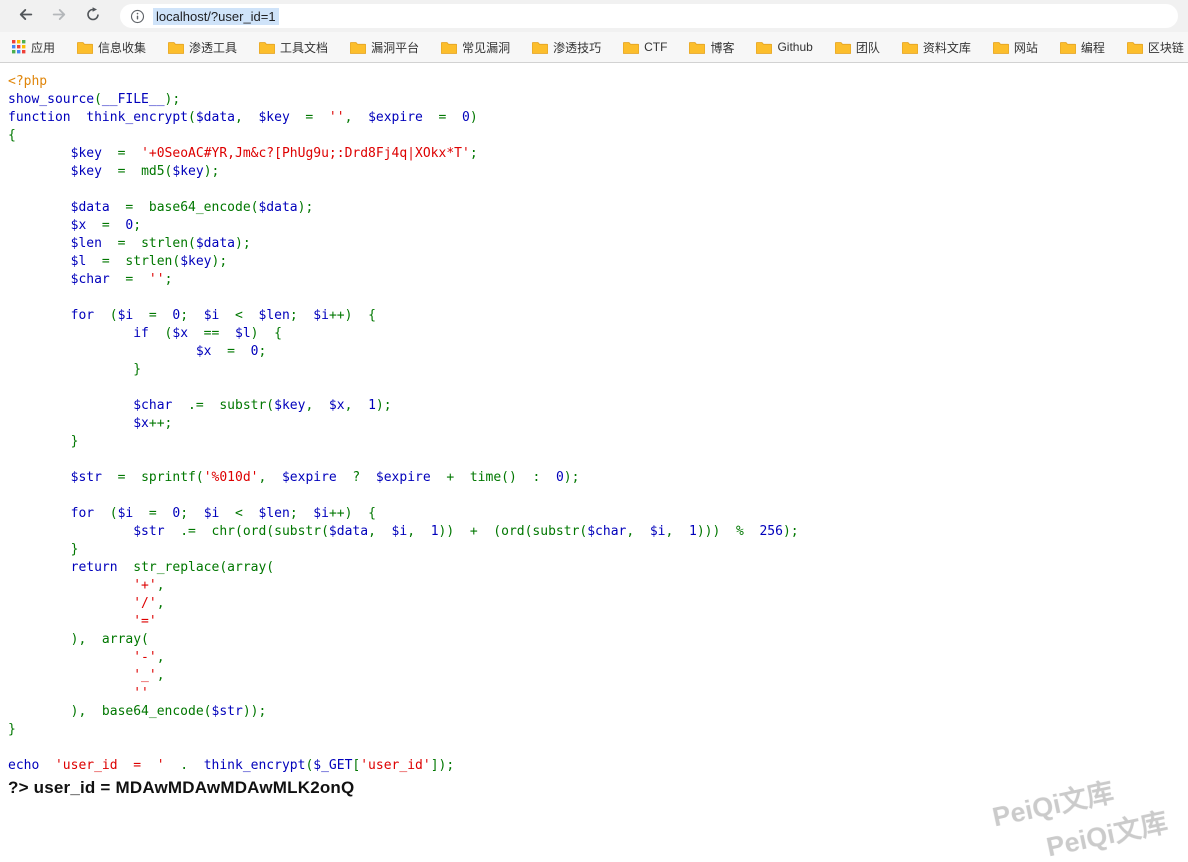  I want to click on bookmark-label: 工具文档, so click(304, 47).